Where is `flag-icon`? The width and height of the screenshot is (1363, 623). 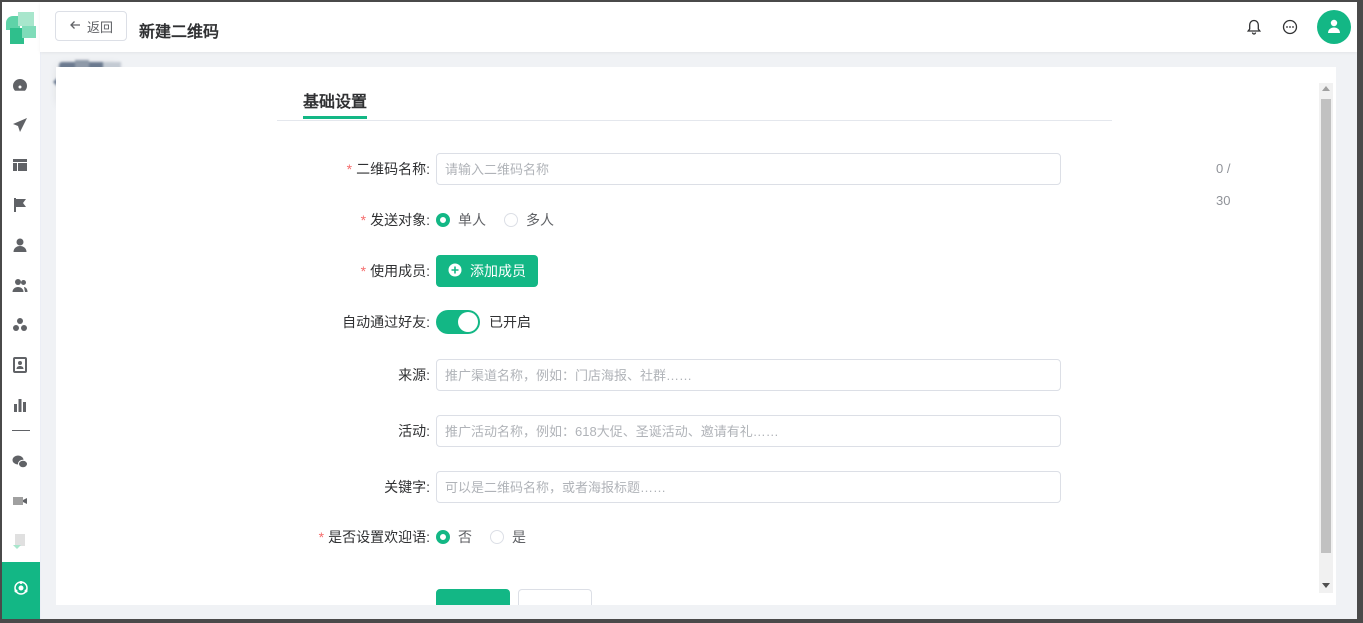 flag-icon is located at coordinates (20, 205).